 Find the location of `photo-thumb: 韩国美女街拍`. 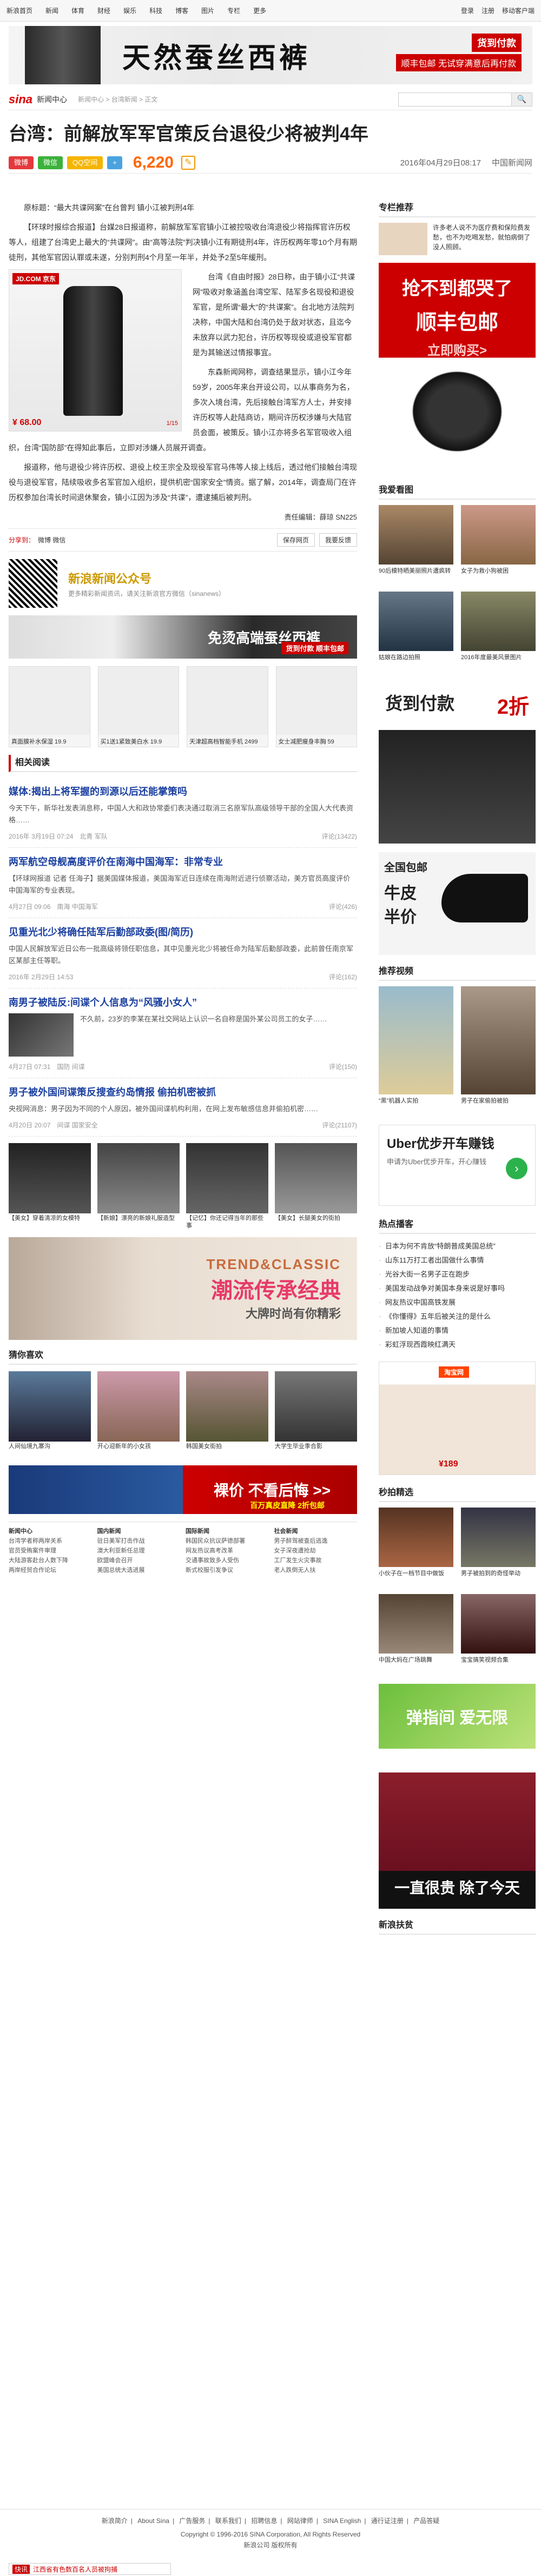

photo-thumb: 韩国美女街拍 is located at coordinates (227, 1410).